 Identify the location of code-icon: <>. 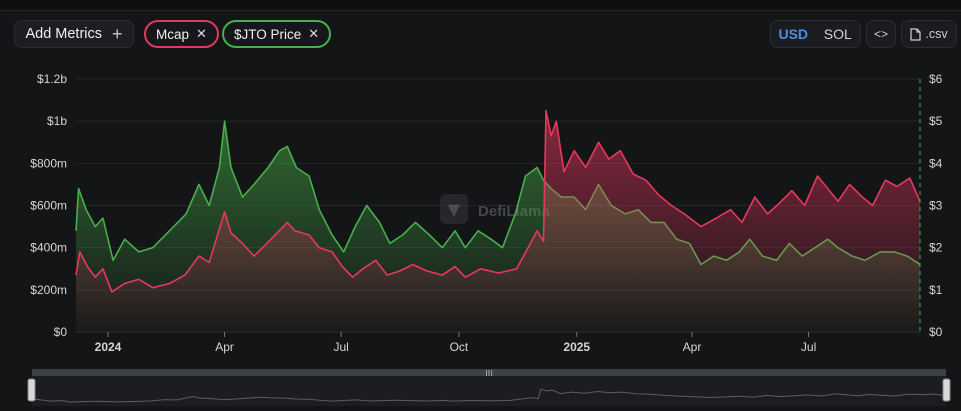
(880, 34).